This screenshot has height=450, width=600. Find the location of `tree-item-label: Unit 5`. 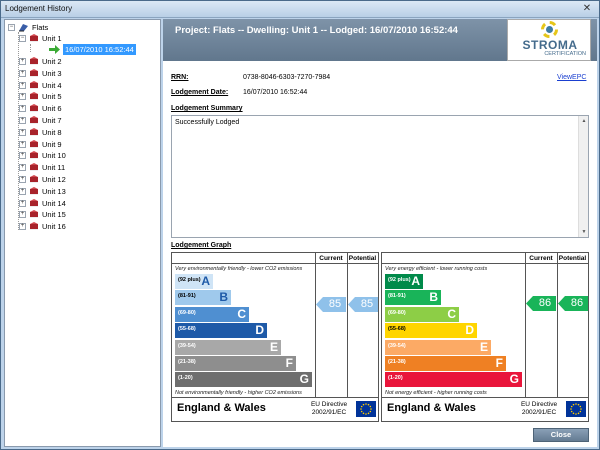

tree-item-label: Unit 5 is located at coordinates (52, 96).